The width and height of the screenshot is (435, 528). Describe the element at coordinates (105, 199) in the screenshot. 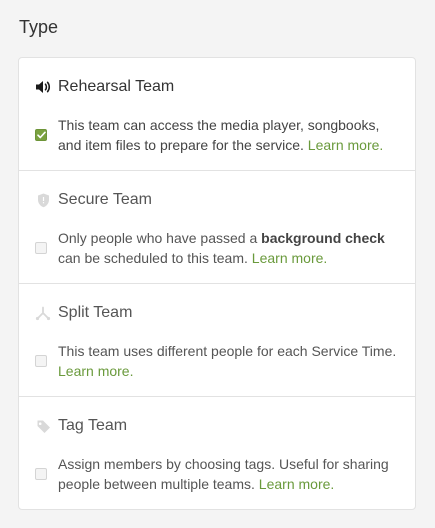

I see `option-title: Secure Team` at that location.